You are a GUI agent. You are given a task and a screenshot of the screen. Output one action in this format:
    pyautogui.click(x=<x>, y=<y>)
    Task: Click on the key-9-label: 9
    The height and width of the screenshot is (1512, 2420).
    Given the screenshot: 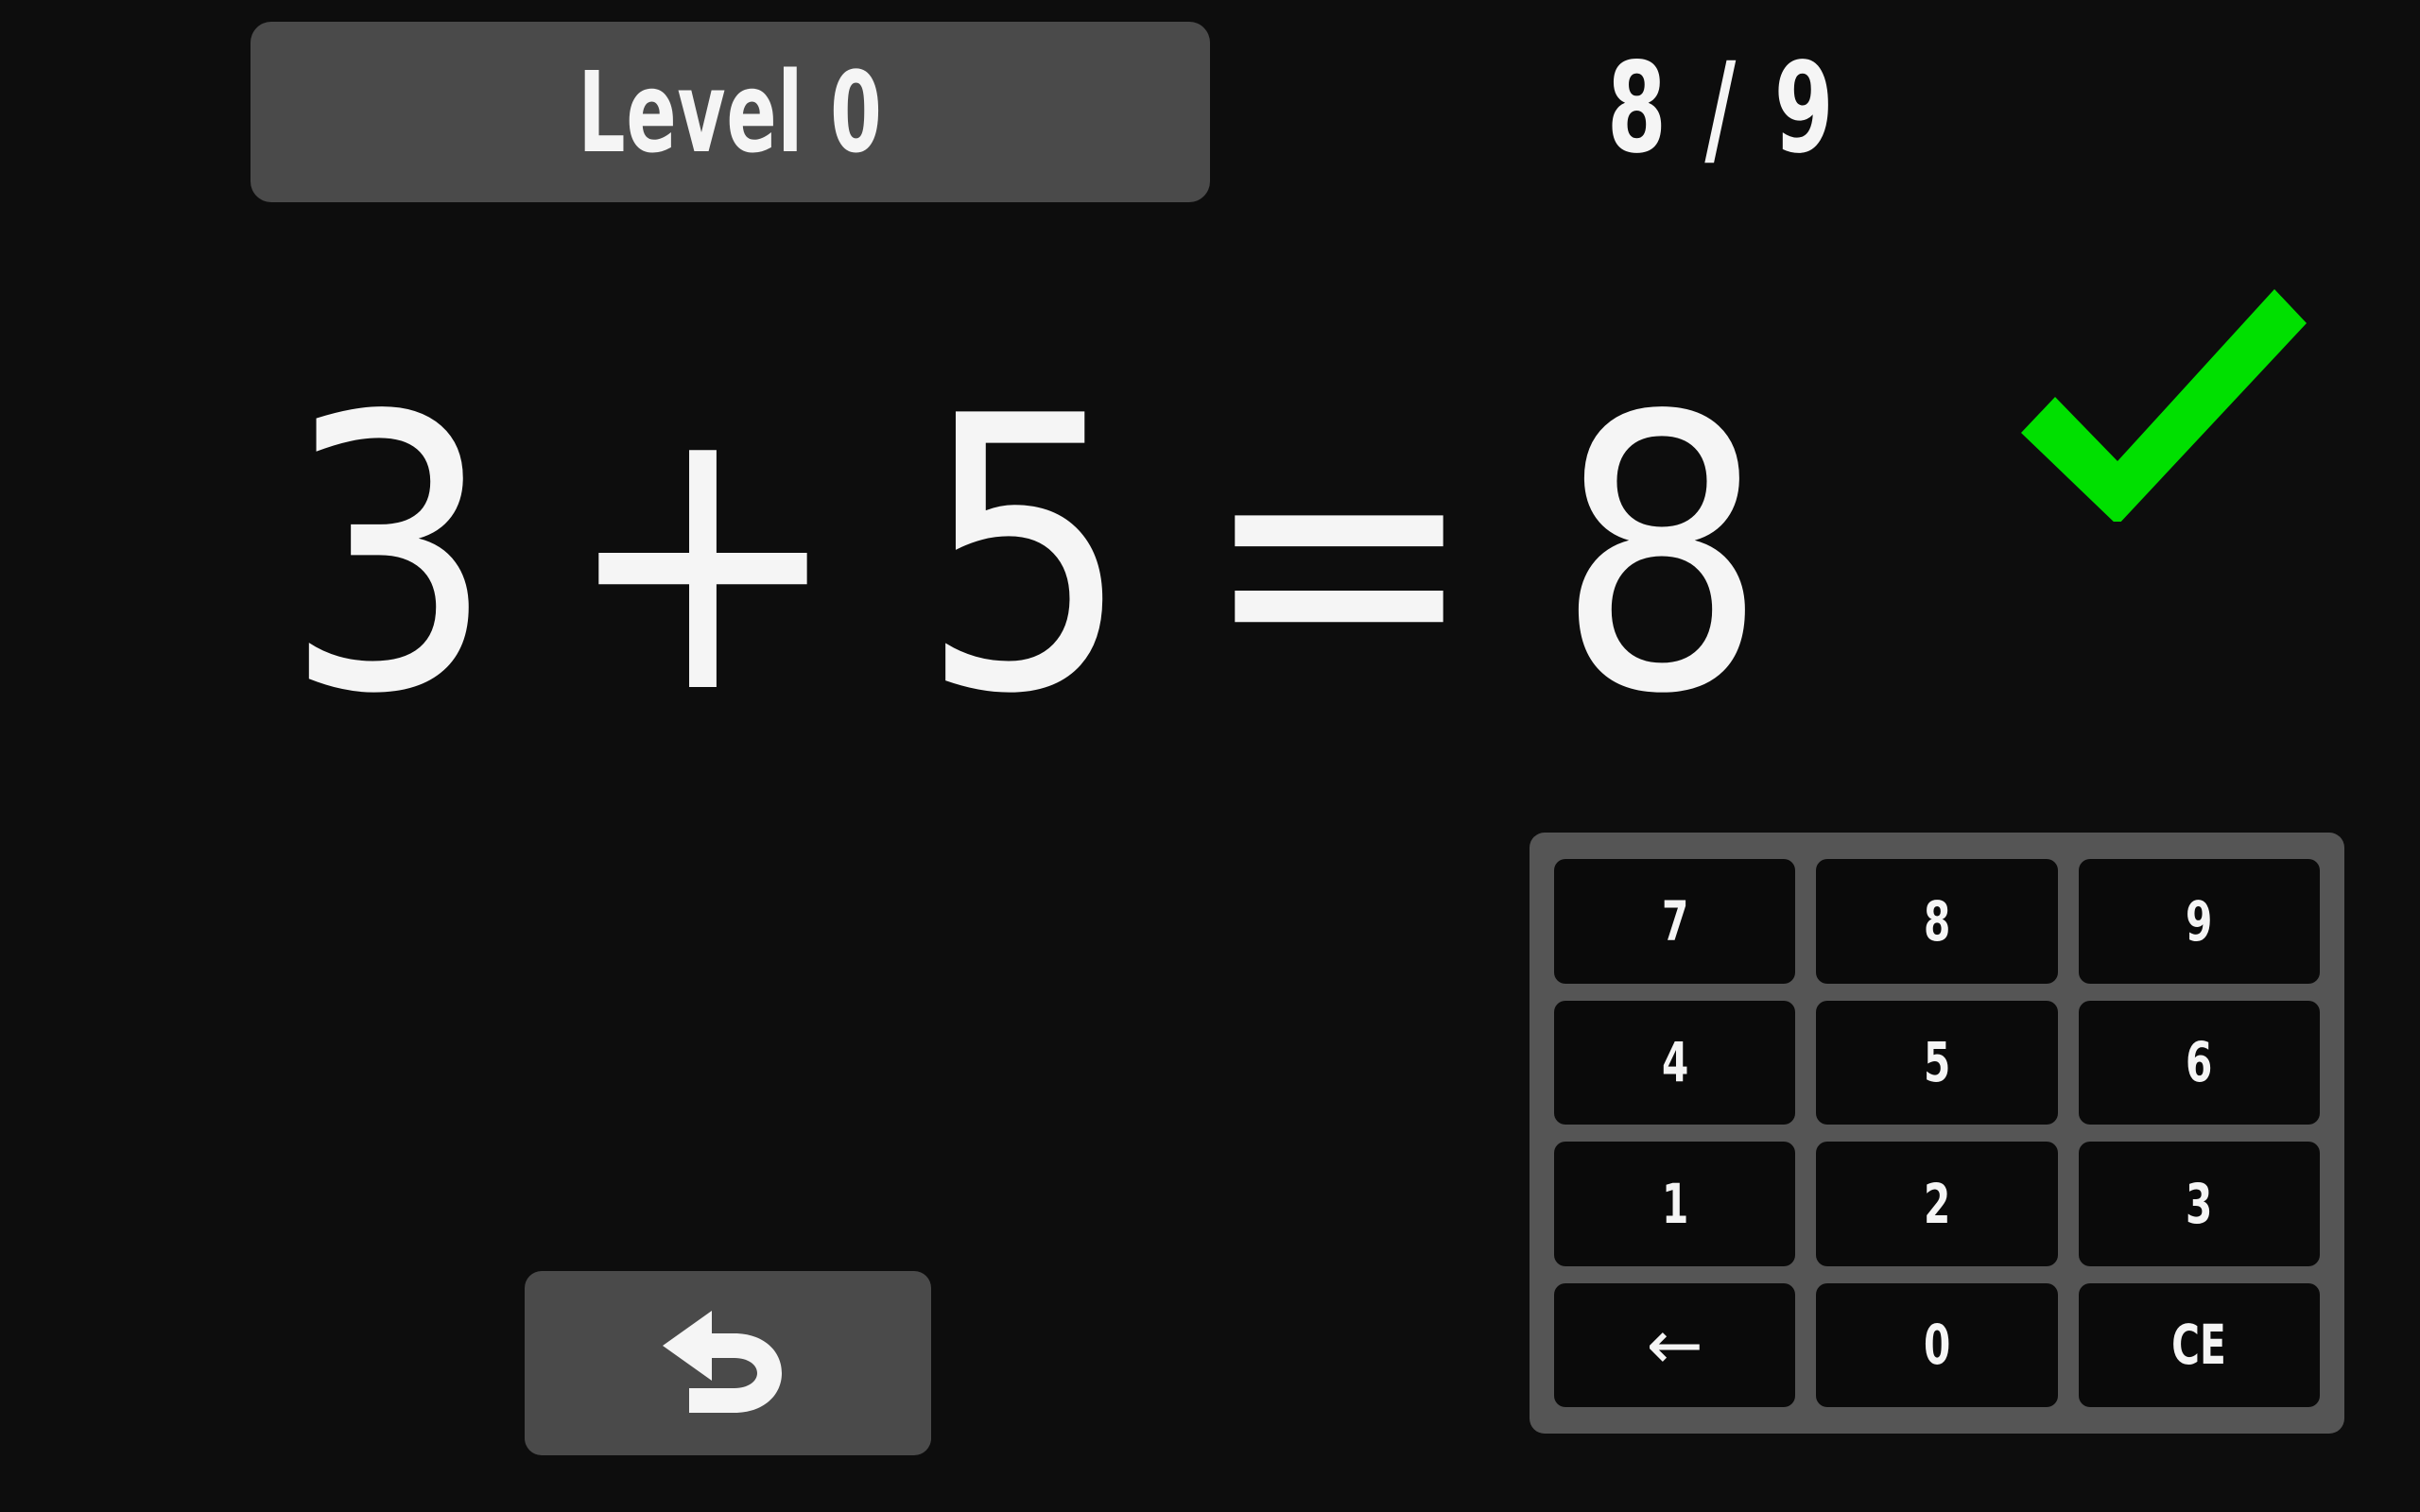 What is the action you would take?
    pyautogui.click(x=2199, y=921)
    